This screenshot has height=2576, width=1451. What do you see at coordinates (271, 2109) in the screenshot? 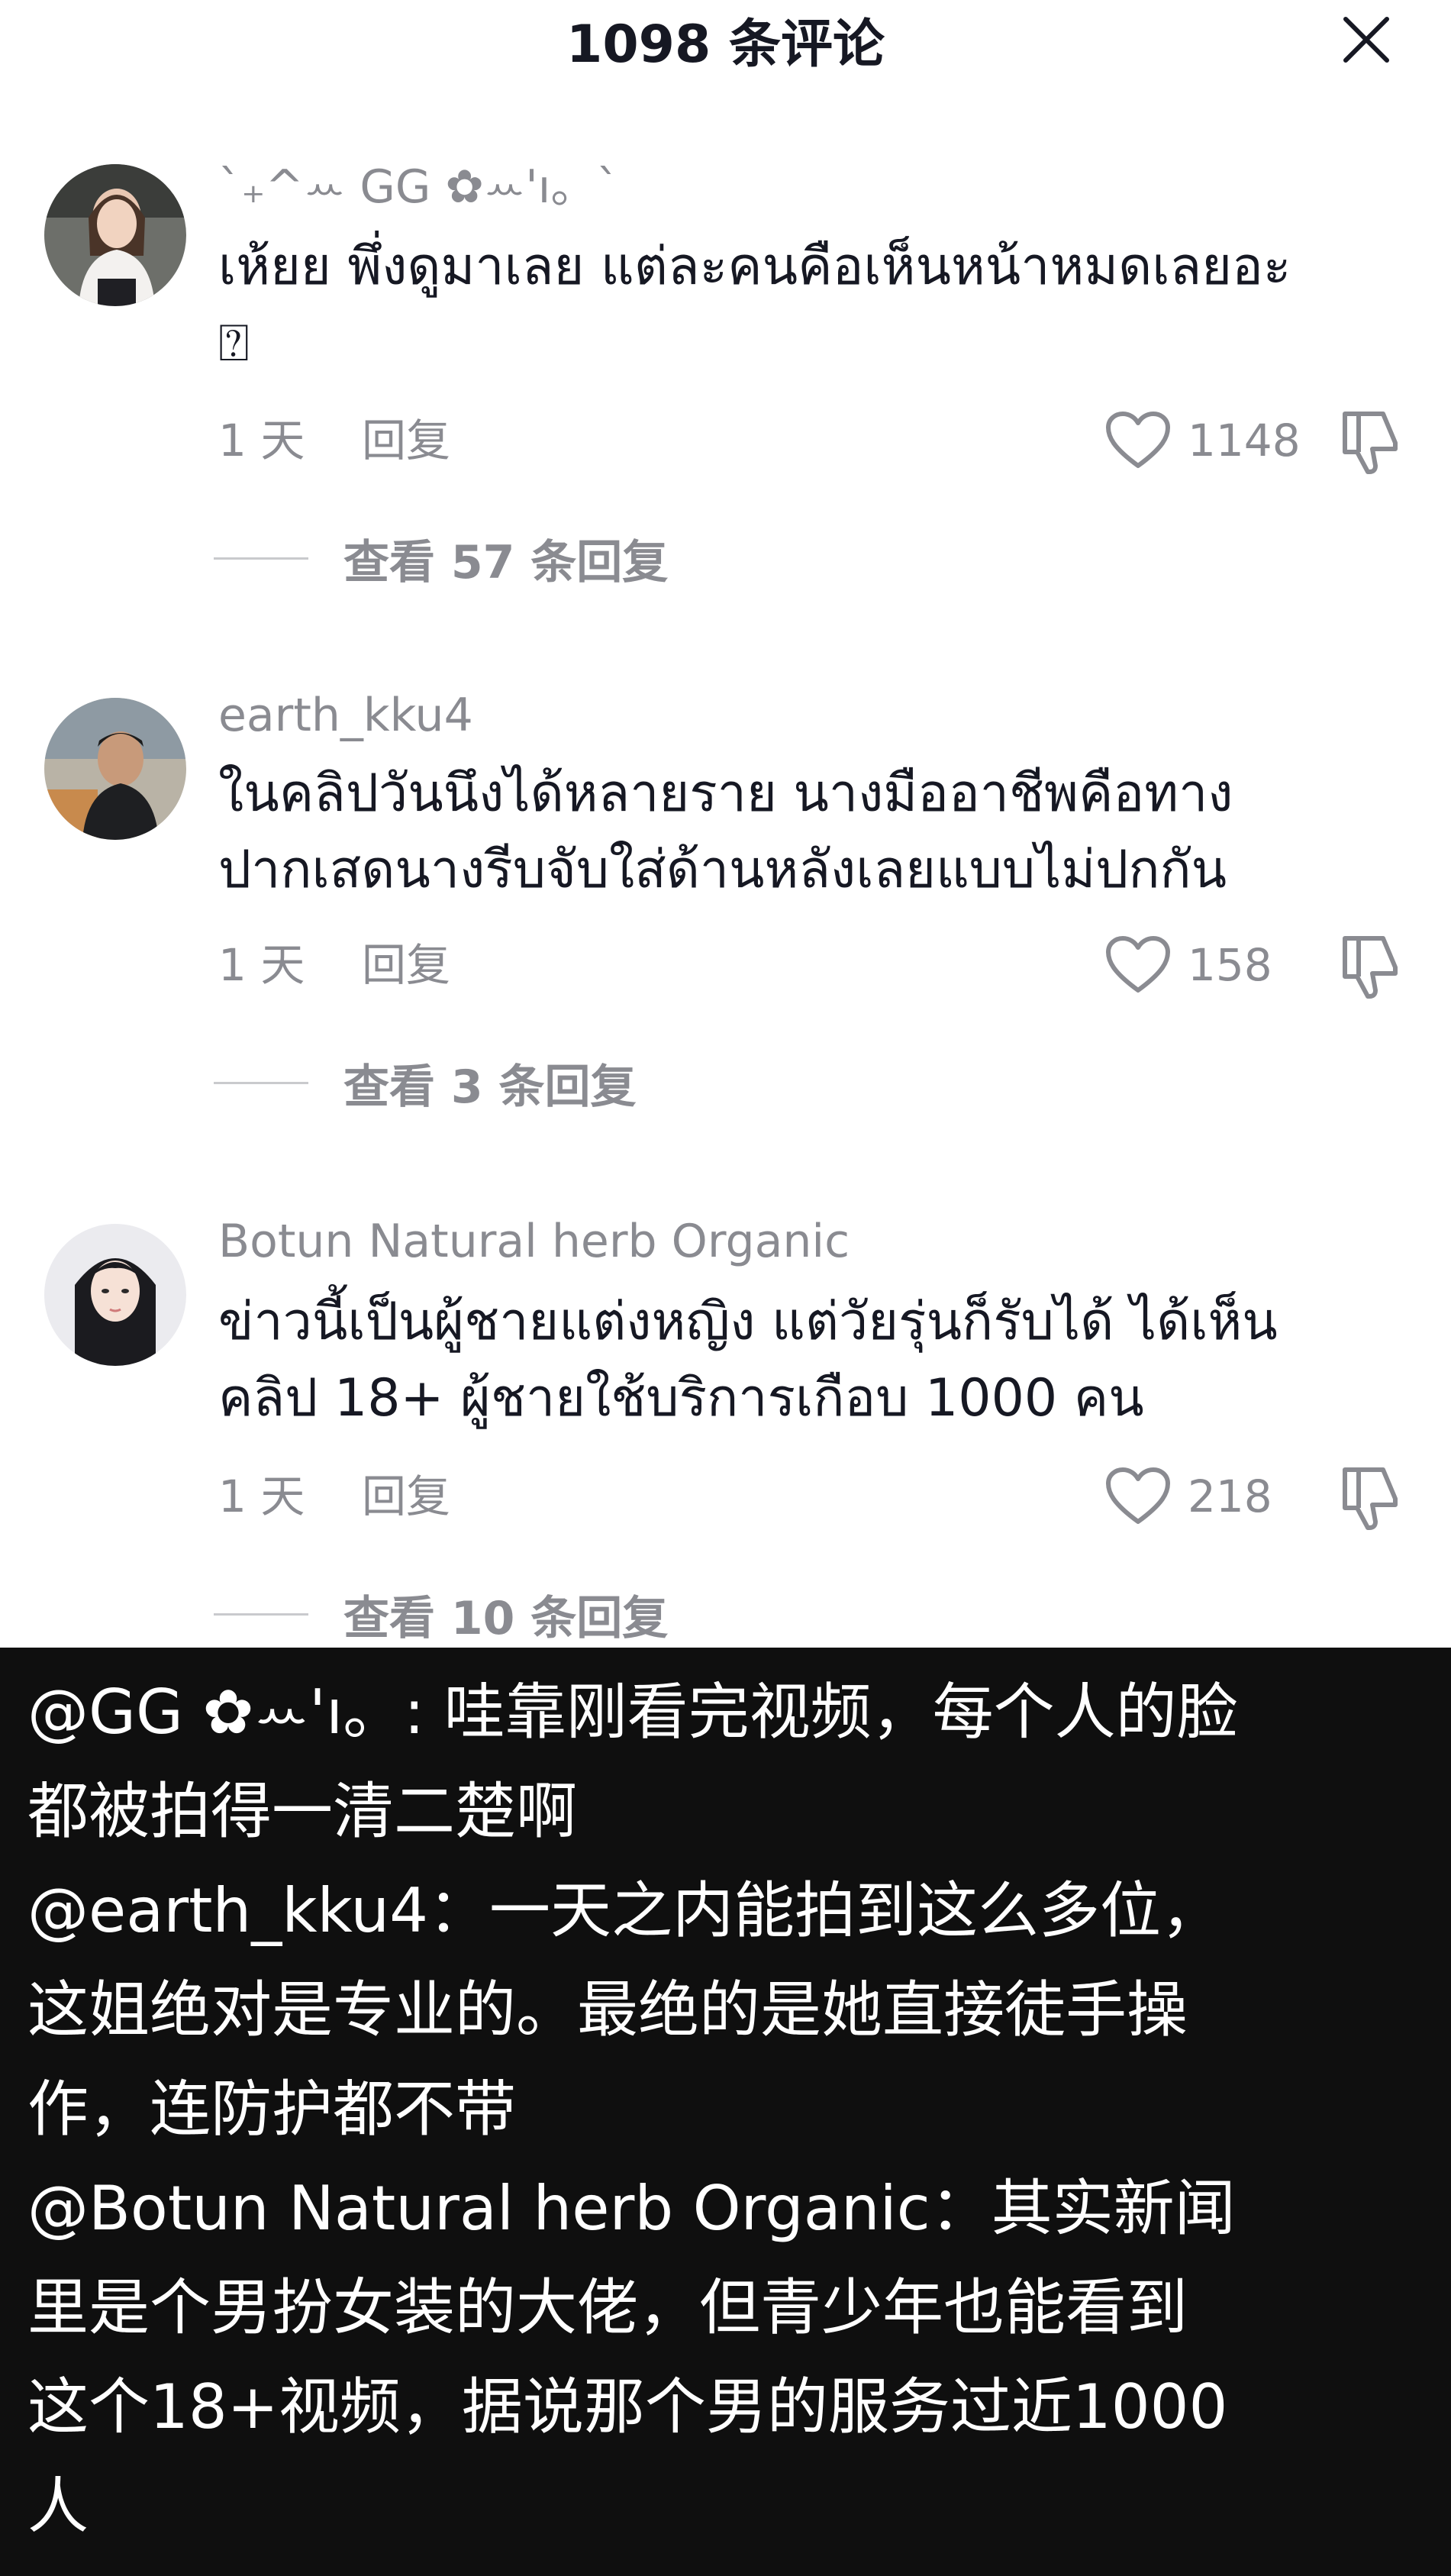
I see `caption-line: 作，连防护都不带` at bounding box center [271, 2109].